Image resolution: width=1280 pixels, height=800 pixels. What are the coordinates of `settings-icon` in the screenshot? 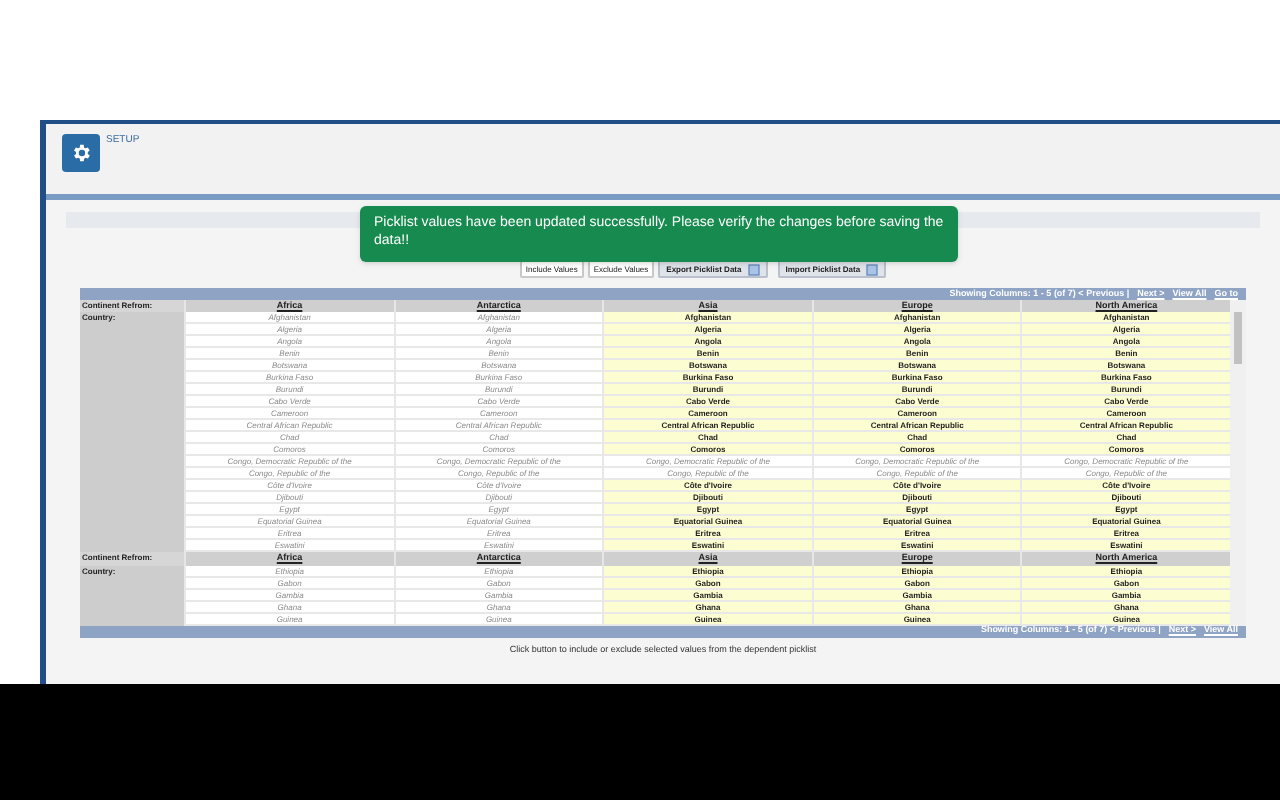 It's located at (81, 153).